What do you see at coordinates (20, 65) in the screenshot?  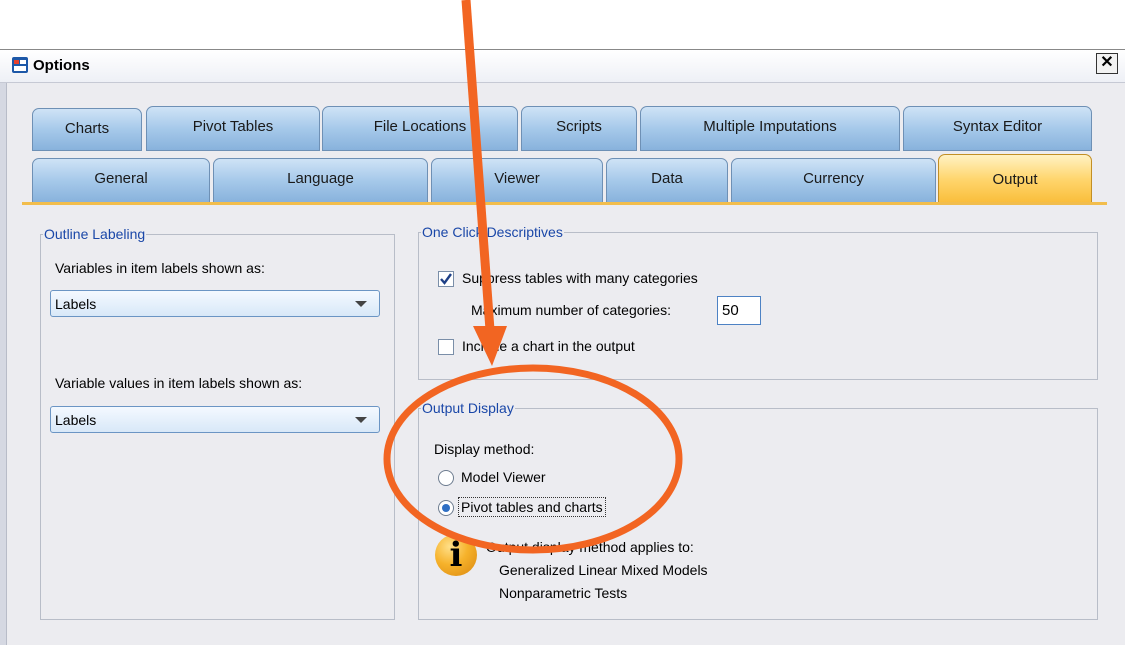 I see `spss-options-icon` at bounding box center [20, 65].